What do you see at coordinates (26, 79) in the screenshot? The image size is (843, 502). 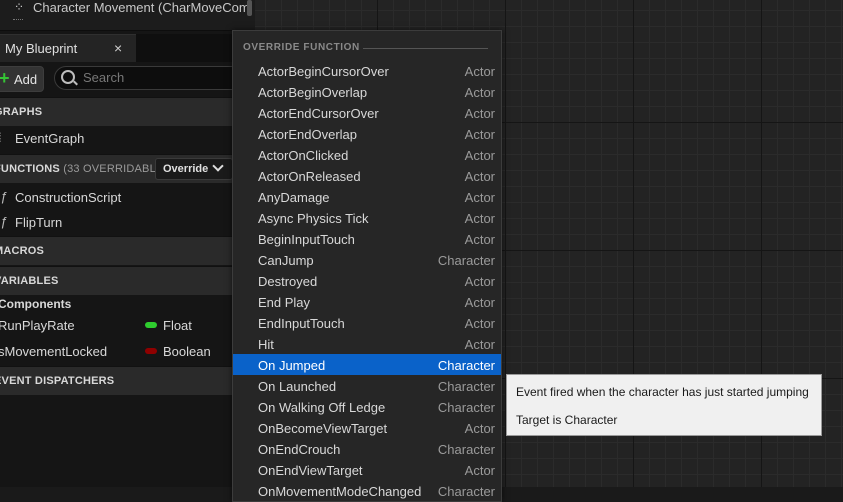 I see `add-button-label: Add` at bounding box center [26, 79].